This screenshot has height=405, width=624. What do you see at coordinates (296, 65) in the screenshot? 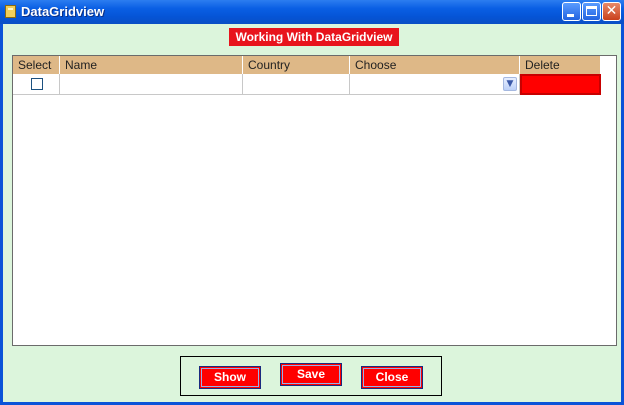
I see `column-header-country: Country` at bounding box center [296, 65].